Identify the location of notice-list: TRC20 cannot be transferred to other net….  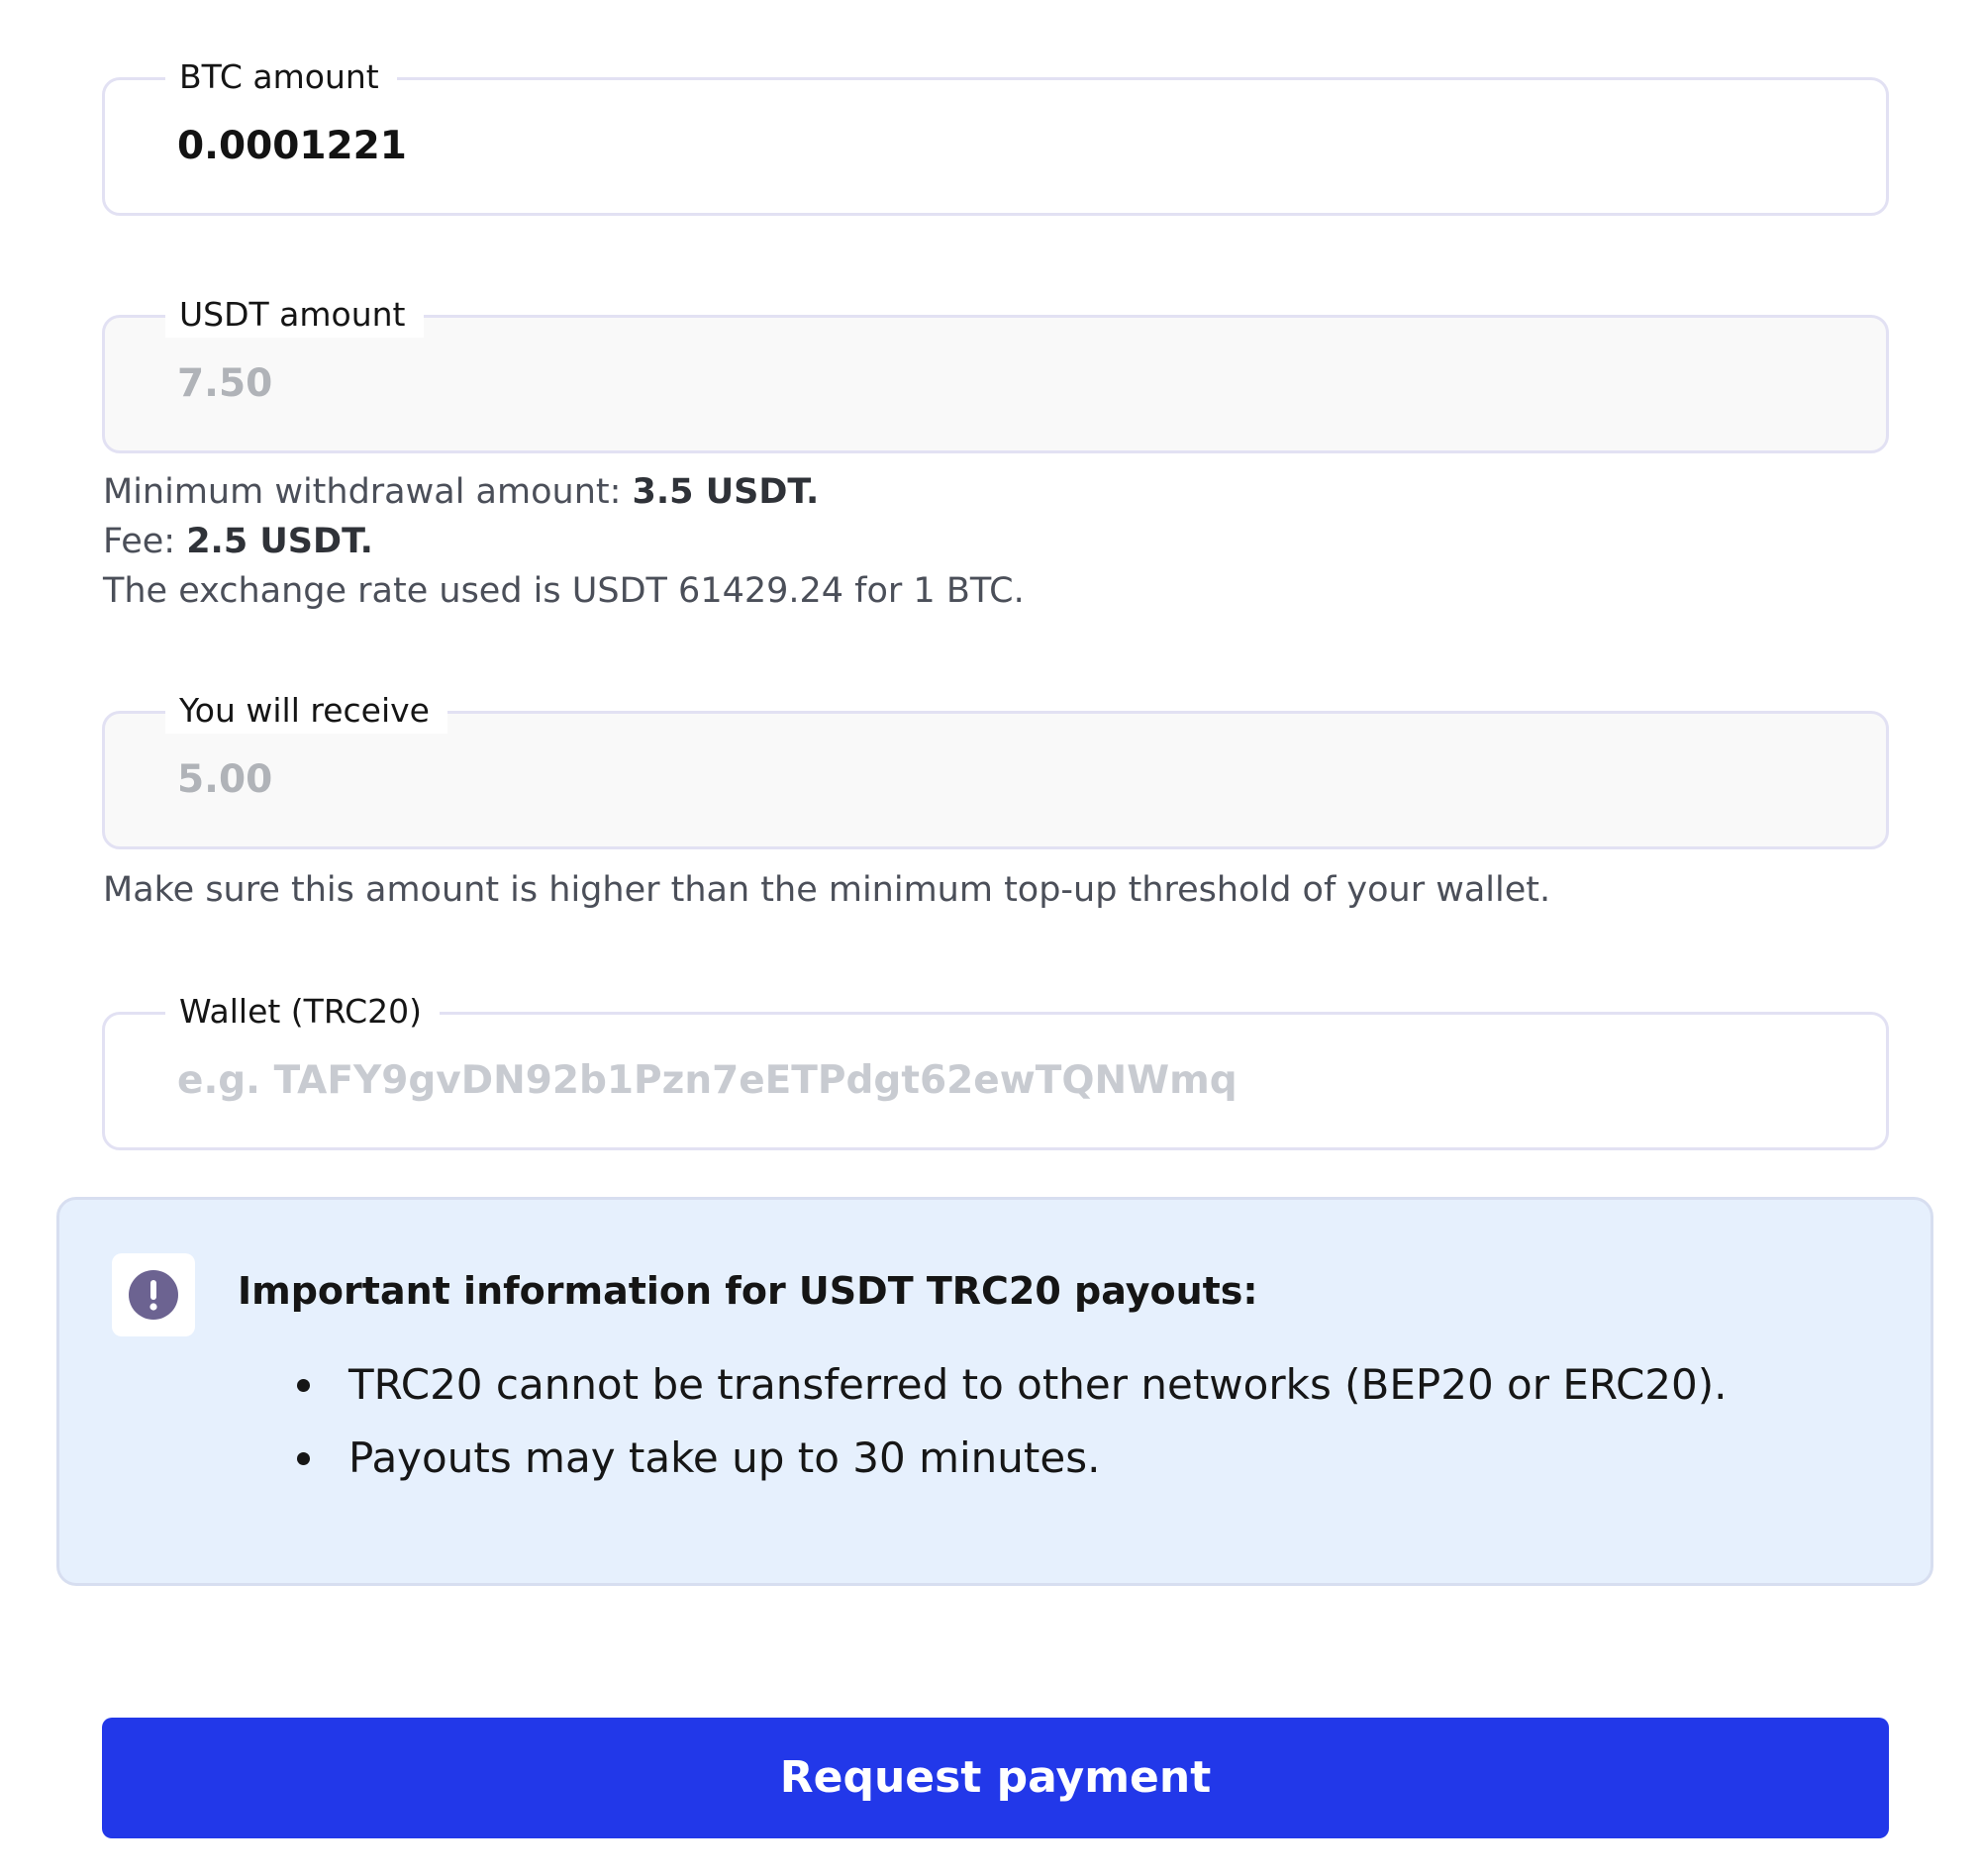
(1012, 1421).